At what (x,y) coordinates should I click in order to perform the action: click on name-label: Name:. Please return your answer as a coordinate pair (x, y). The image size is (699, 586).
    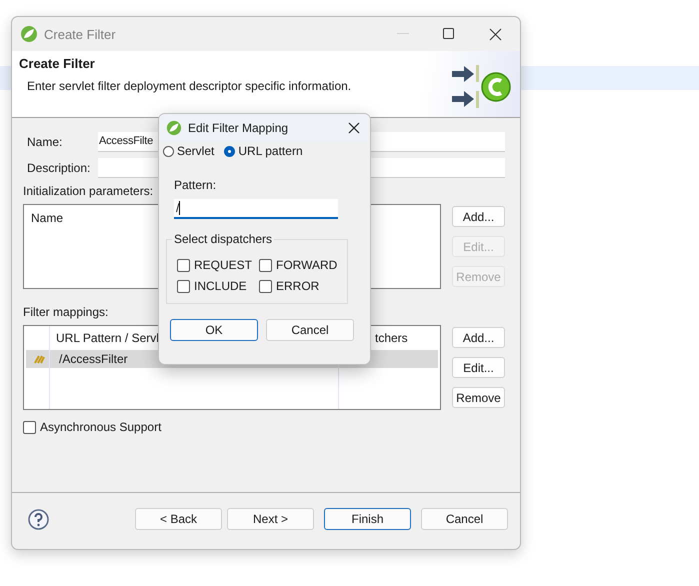
    Looking at the image, I should click on (45, 142).